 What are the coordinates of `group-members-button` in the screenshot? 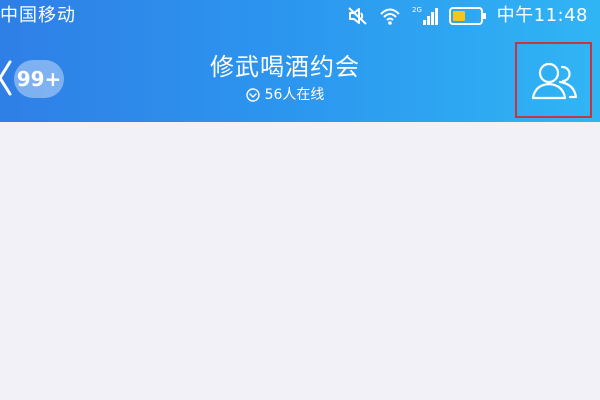 It's located at (553, 80).